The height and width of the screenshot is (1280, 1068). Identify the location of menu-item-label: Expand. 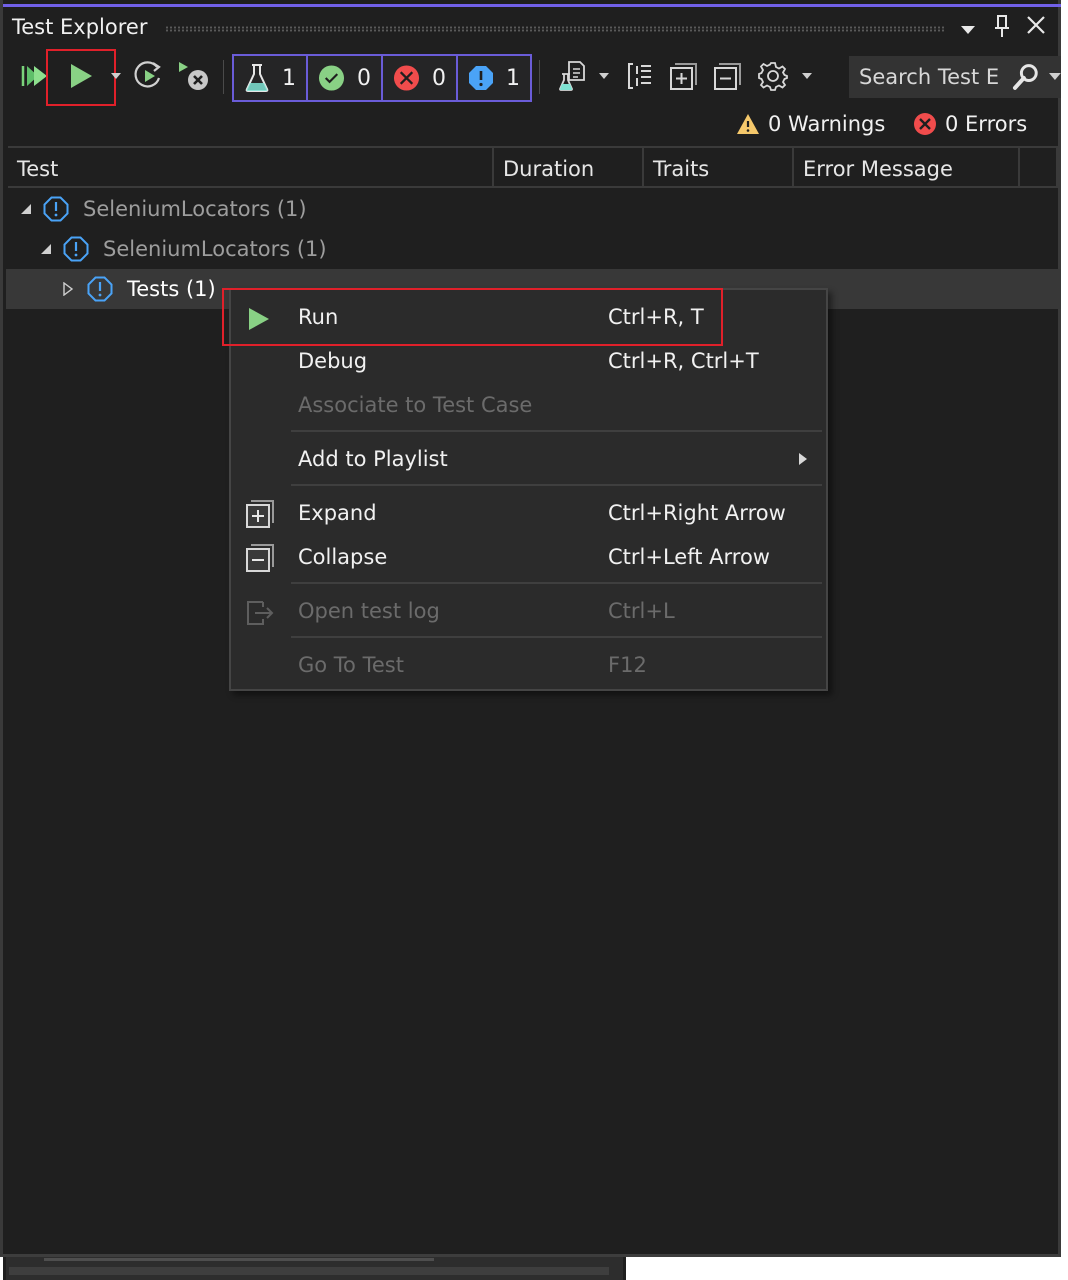
(337, 513).